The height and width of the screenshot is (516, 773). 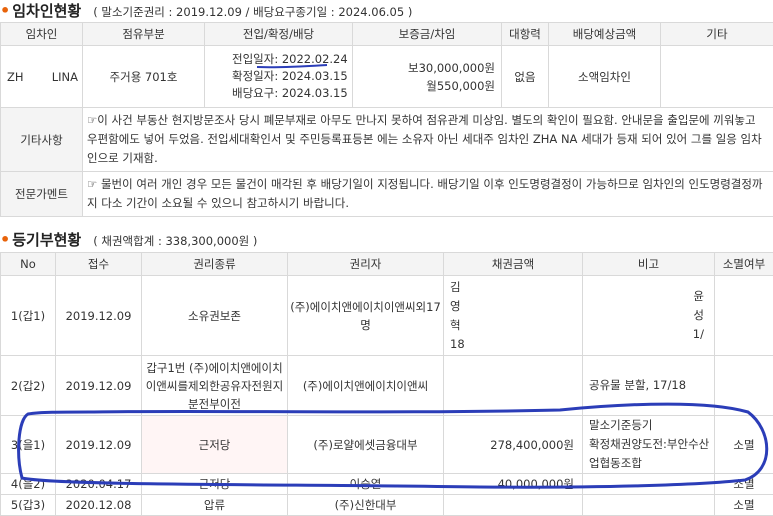 I want to click on table-row: 5(갑3) 2020.12.08 압류 (주)신한대부 소멸, so click(x=386, y=505).